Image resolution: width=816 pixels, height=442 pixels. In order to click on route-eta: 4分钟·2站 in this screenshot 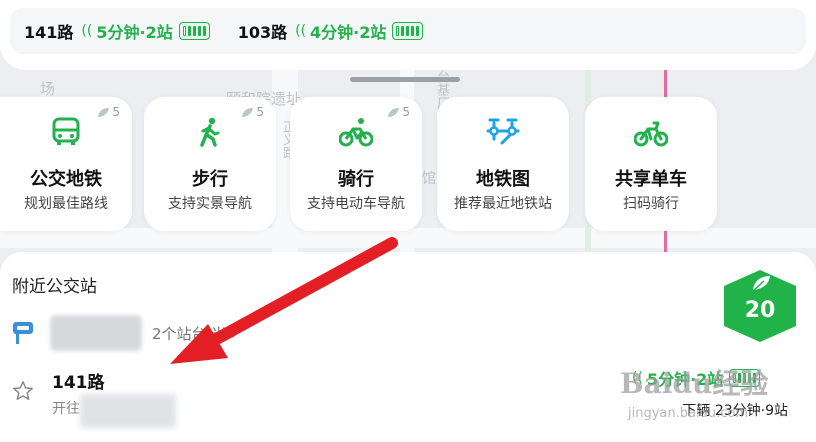, I will do `click(348, 32)`.